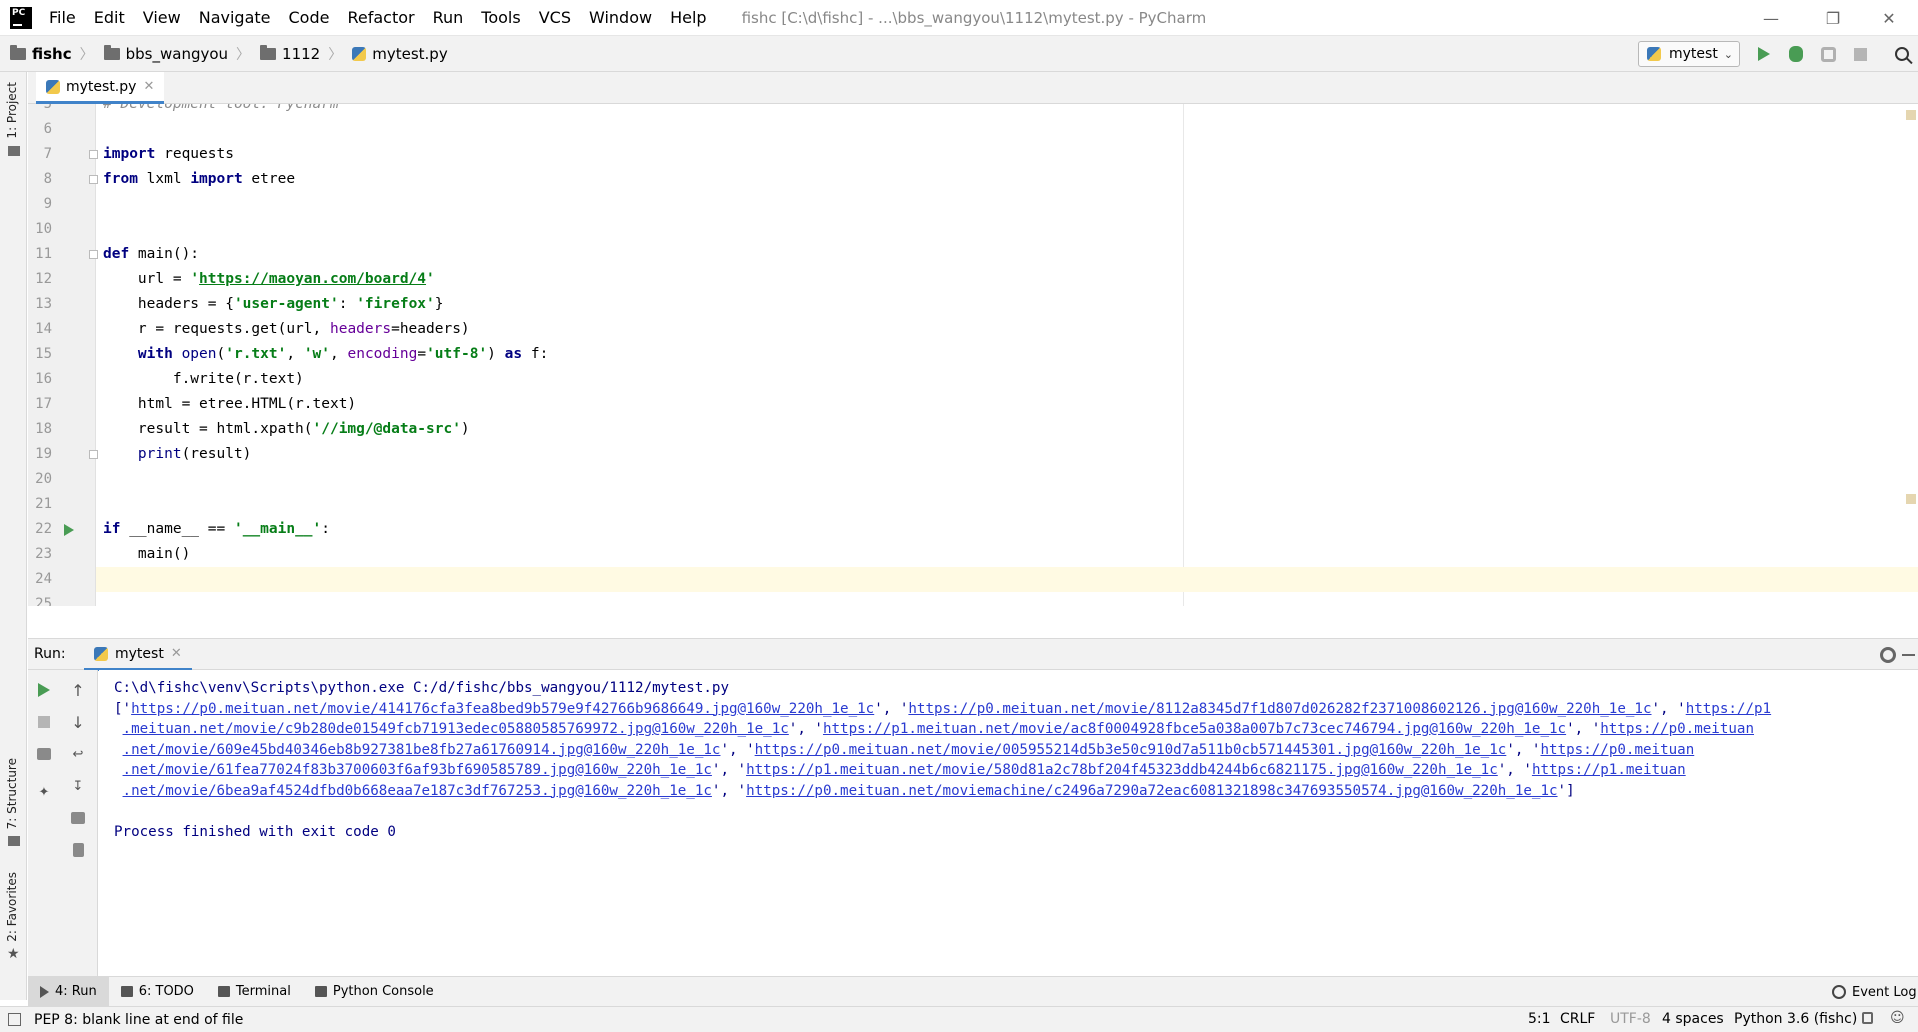  Describe the element at coordinates (78, 818) in the screenshot. I see `print-button` at that location.